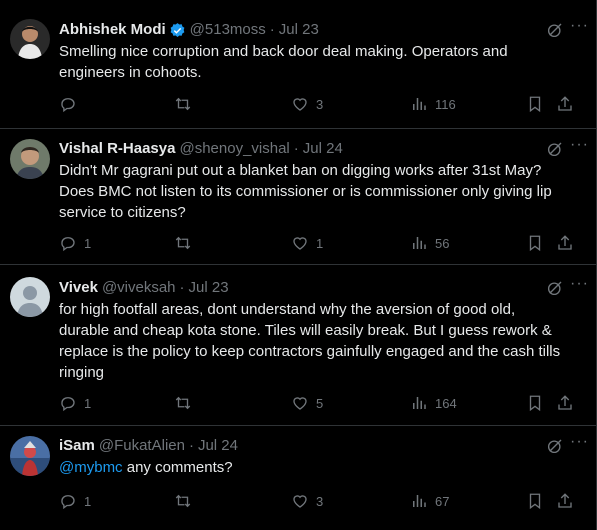  What do you see at coordinates (71, 104) in the screenshot?
I see `reply-button` at bounding box center [71, 104].